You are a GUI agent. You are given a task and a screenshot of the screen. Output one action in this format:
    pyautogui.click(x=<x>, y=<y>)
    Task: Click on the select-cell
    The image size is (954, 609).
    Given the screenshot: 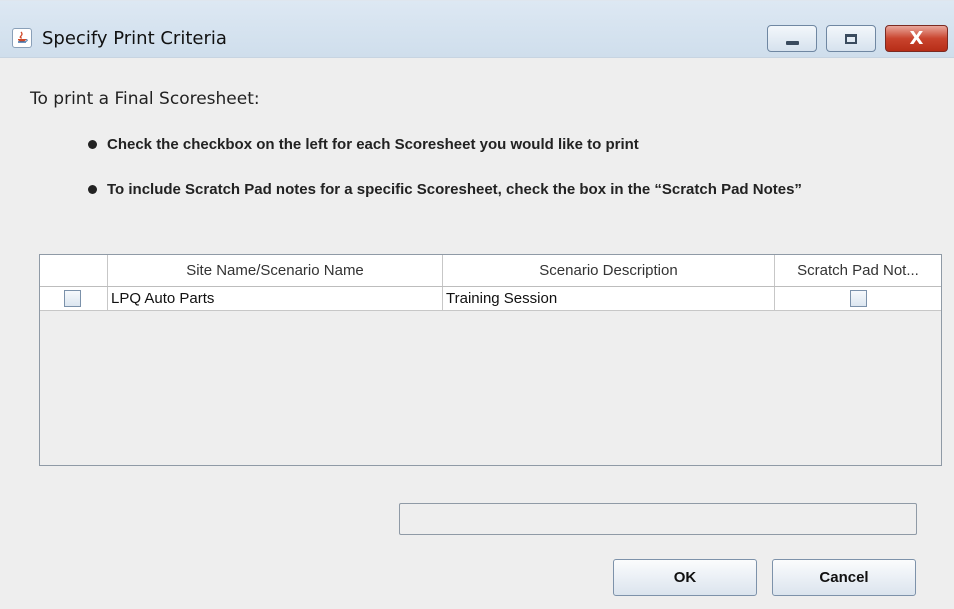 What is the action you would take?
    pyautogui.click(x=74, y=298)
    